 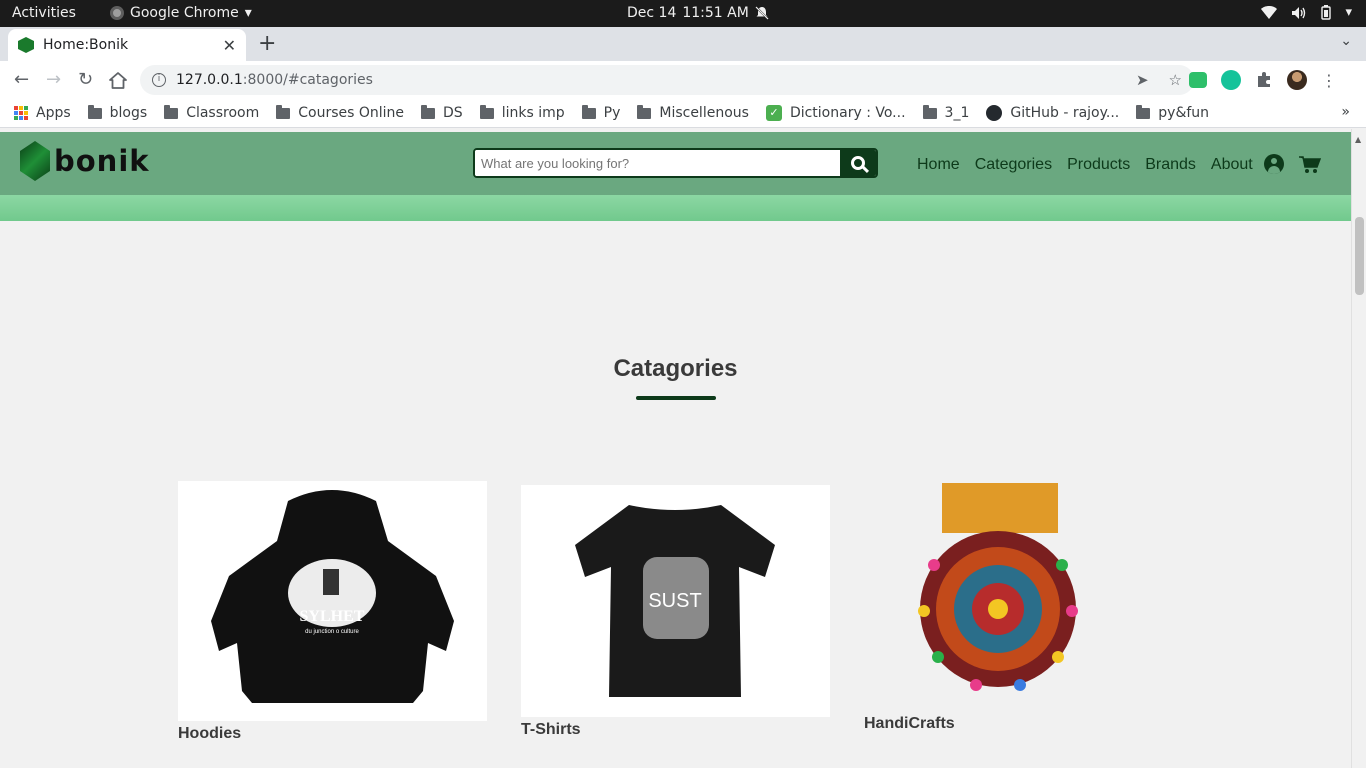 I want to click on section-title: Catagories, so click(x=675, y=368).